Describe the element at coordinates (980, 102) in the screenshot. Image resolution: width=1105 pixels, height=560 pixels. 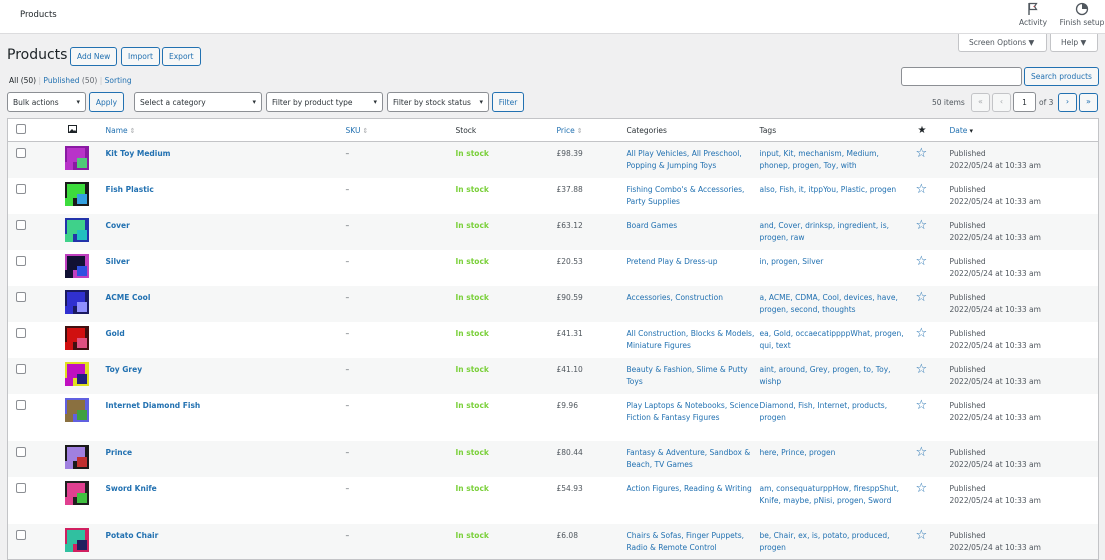
I see `first-page-button: «` at that location.